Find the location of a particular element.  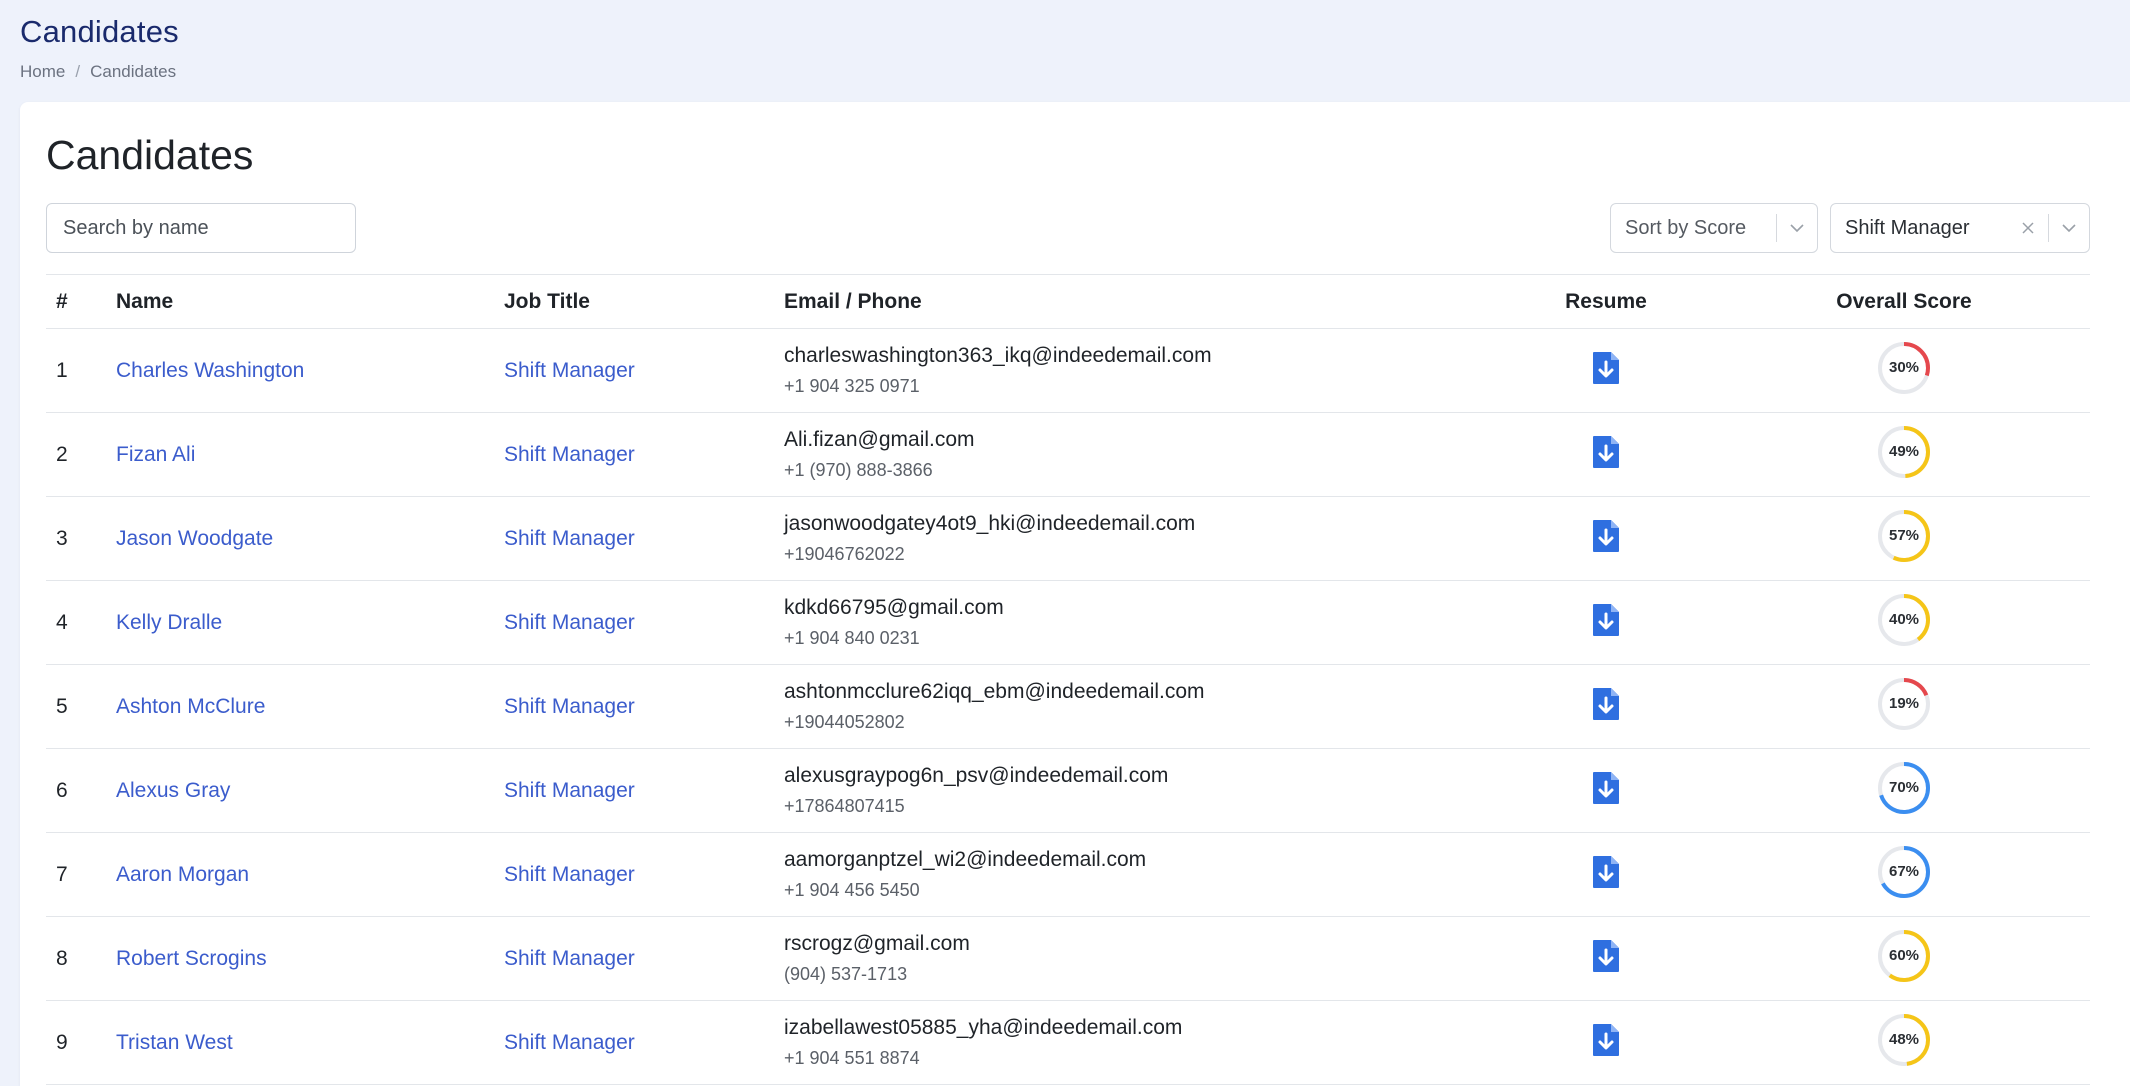

sort-select: Sort by Score is located at coordinates (1714, 228).